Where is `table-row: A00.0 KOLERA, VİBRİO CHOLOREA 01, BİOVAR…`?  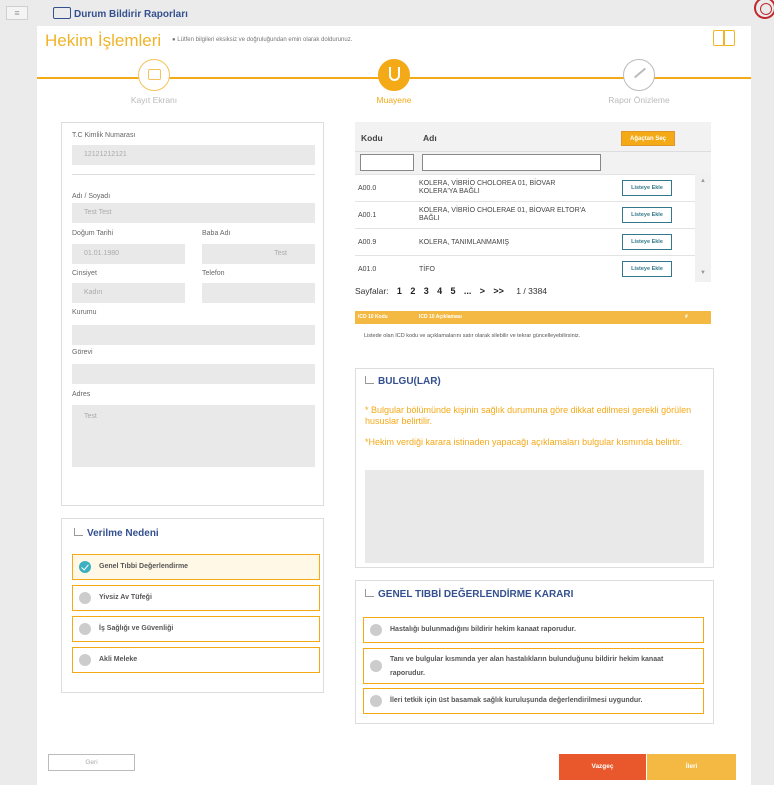 table-row: A00.0 KOLERA, VİBRİO CHOLOREA 01, BİOVAR… is located at coordinates (525, 187).